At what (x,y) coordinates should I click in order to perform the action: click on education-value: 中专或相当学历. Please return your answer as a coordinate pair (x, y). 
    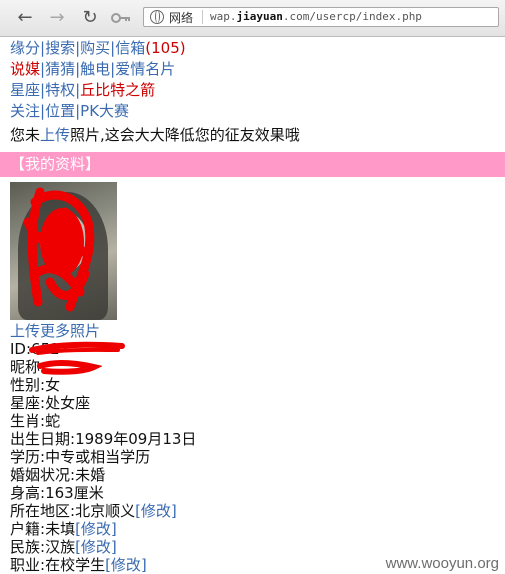
    Looking at the image, I should click on (98, 457).